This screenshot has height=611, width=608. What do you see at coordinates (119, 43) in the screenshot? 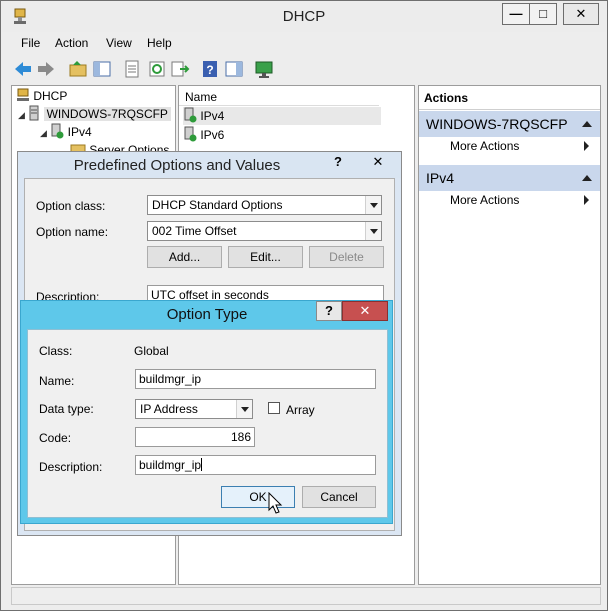
I see `menu-view: View` at bounding box center [119, 43].